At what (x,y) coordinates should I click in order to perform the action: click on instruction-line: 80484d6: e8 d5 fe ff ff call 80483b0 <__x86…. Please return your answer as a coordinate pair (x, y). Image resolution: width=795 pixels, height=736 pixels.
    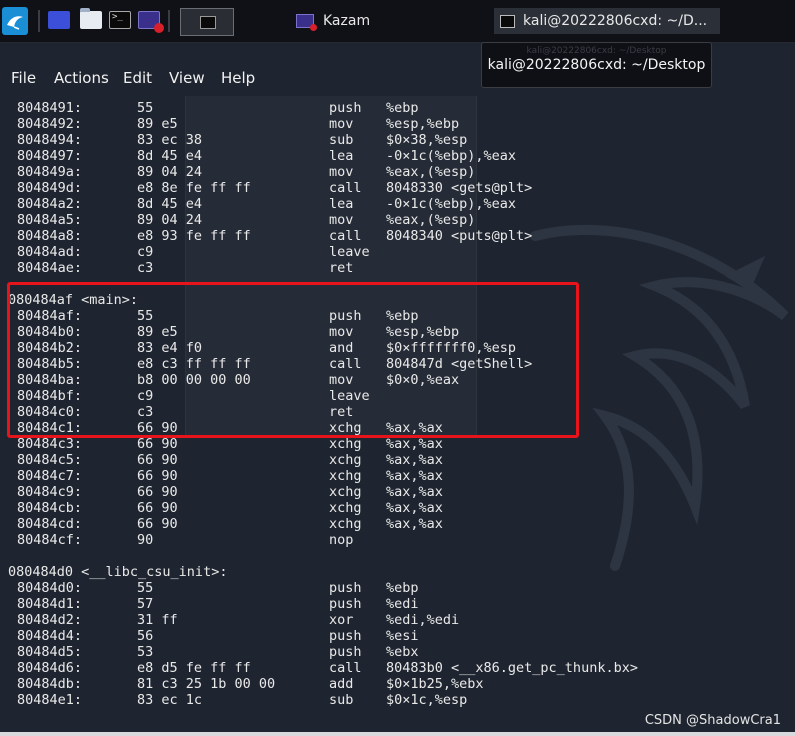
    Looking at the image, I should click on (397, 668).